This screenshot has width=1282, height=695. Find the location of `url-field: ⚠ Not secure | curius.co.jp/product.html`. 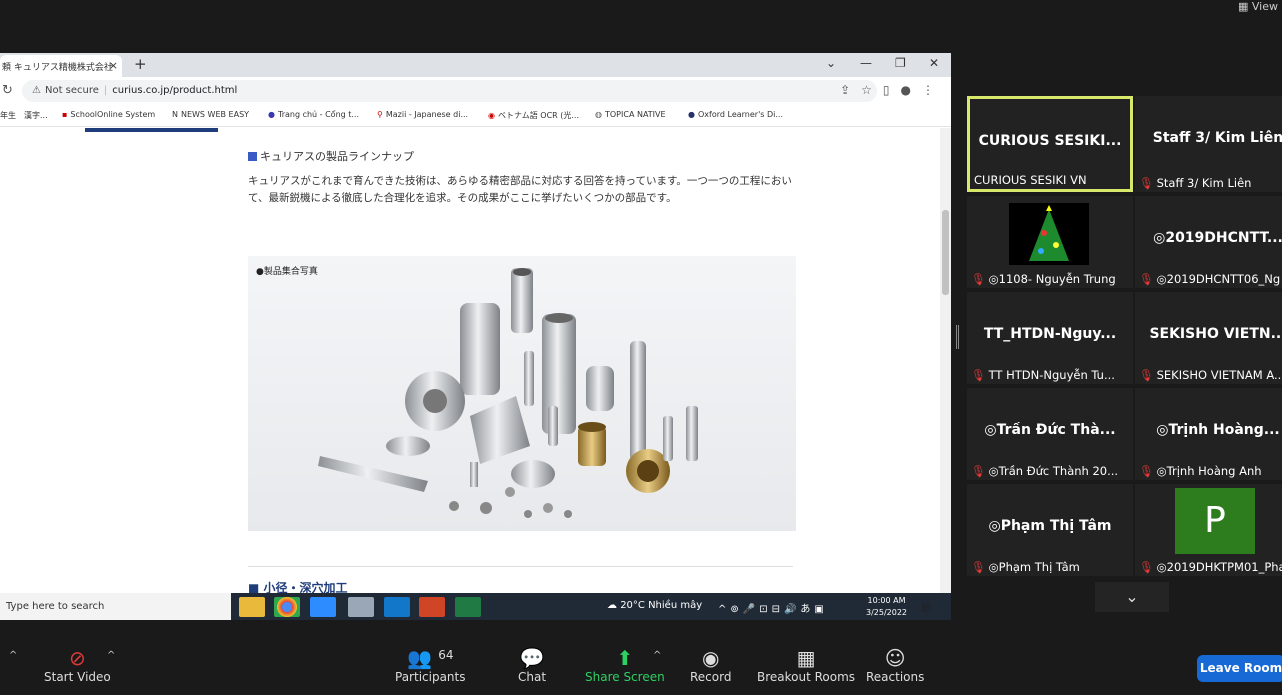

url-field: ⚠ Not secure | curius.co.jp/product.html is located at coordinates (449, 91).